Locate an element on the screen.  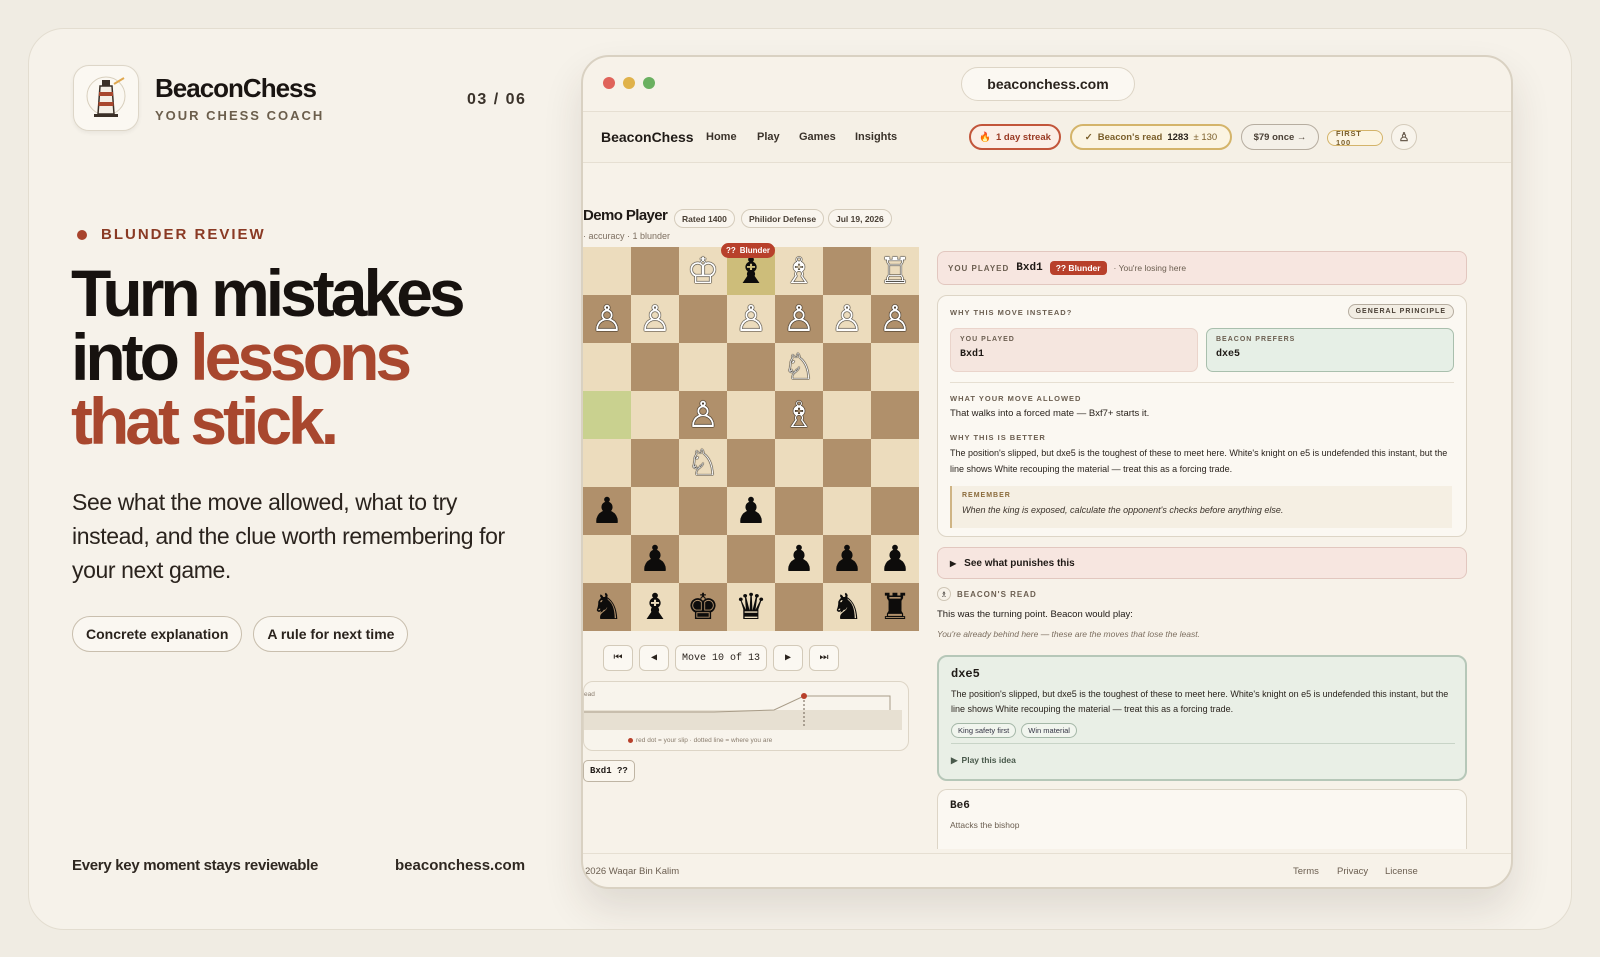
nav-games: Games is located at coordinates (817, 137).